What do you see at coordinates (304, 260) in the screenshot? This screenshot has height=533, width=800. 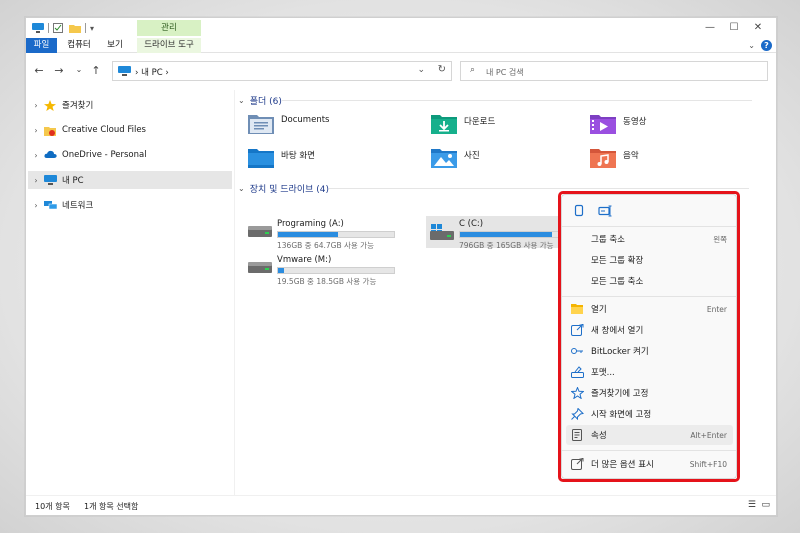 I see `drive-name: Vmware (M:)` at bounding box center [304, 260].